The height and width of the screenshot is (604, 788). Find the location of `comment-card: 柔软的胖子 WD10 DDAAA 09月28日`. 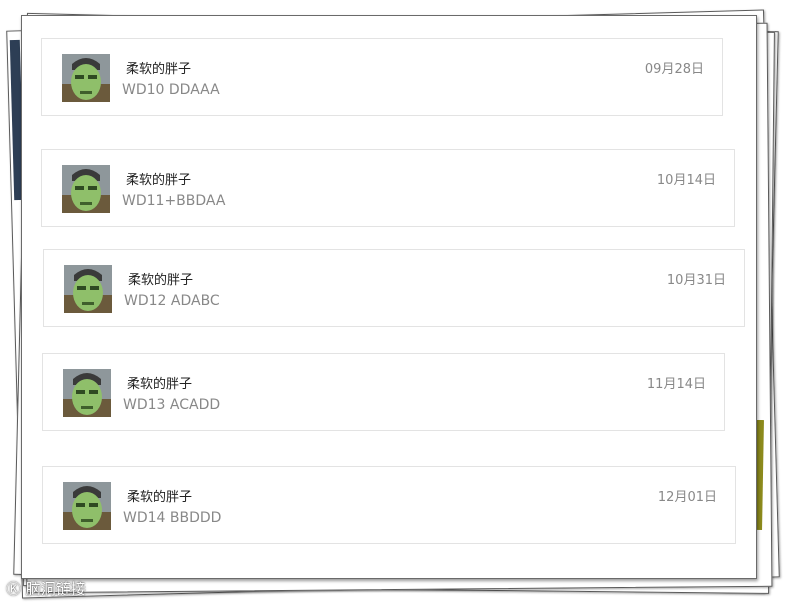

comment-card: 柔软的胖子 WD10 DDAAA 09月28日 is located at coordinates (382, 77).